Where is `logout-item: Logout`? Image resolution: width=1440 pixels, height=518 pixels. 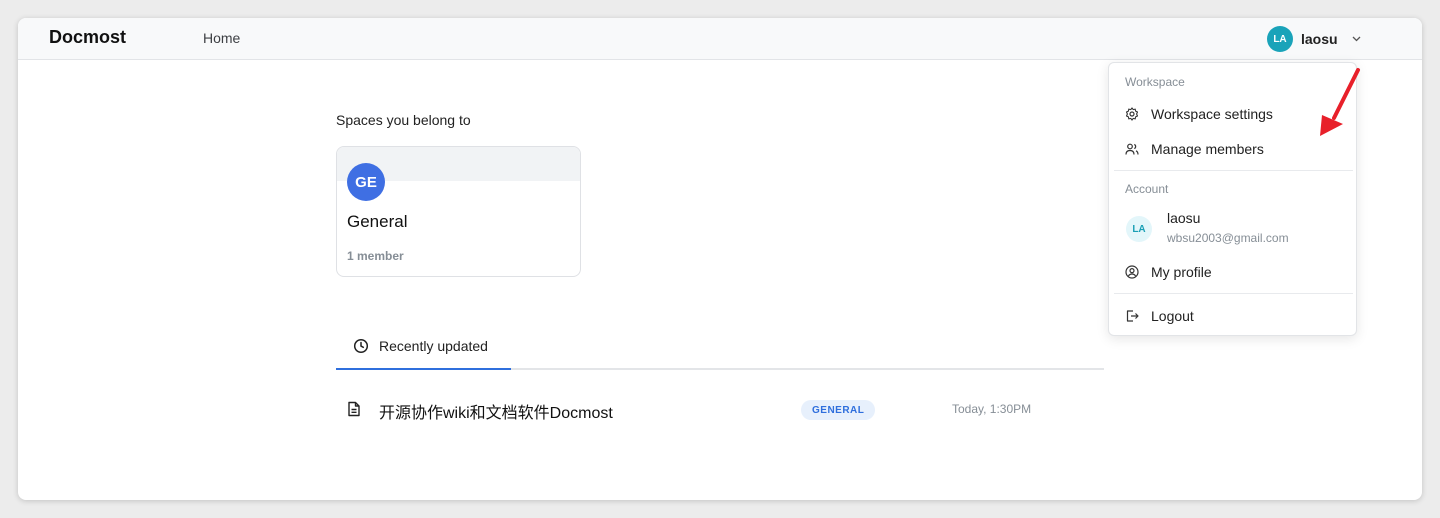 logout-item: Logout is located at coordinates (1233, 316).